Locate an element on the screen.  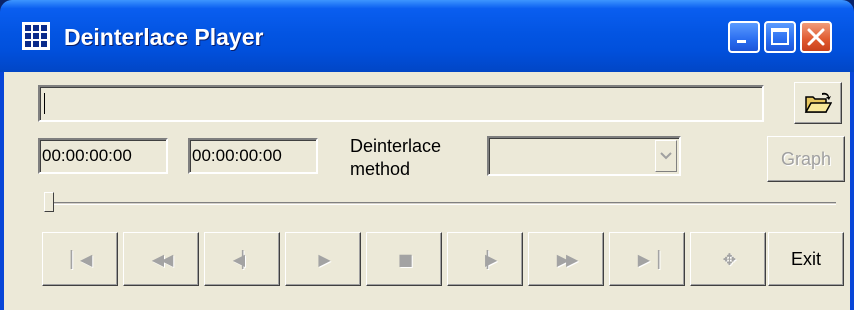
step-forward-icon: ▕▶ is located at coordinates (486, 259).